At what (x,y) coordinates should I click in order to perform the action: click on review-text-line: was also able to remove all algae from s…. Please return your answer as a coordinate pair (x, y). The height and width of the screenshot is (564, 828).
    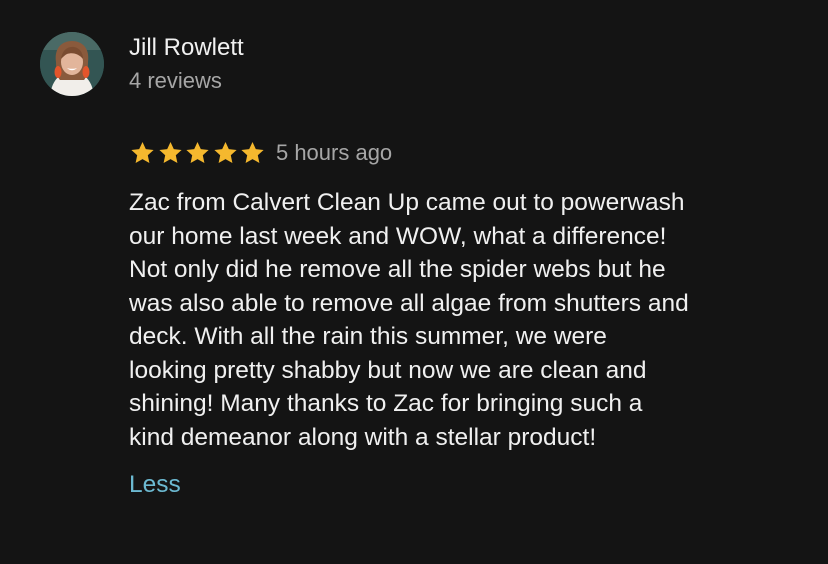
    Looking at the image, I should click on (409, 303).